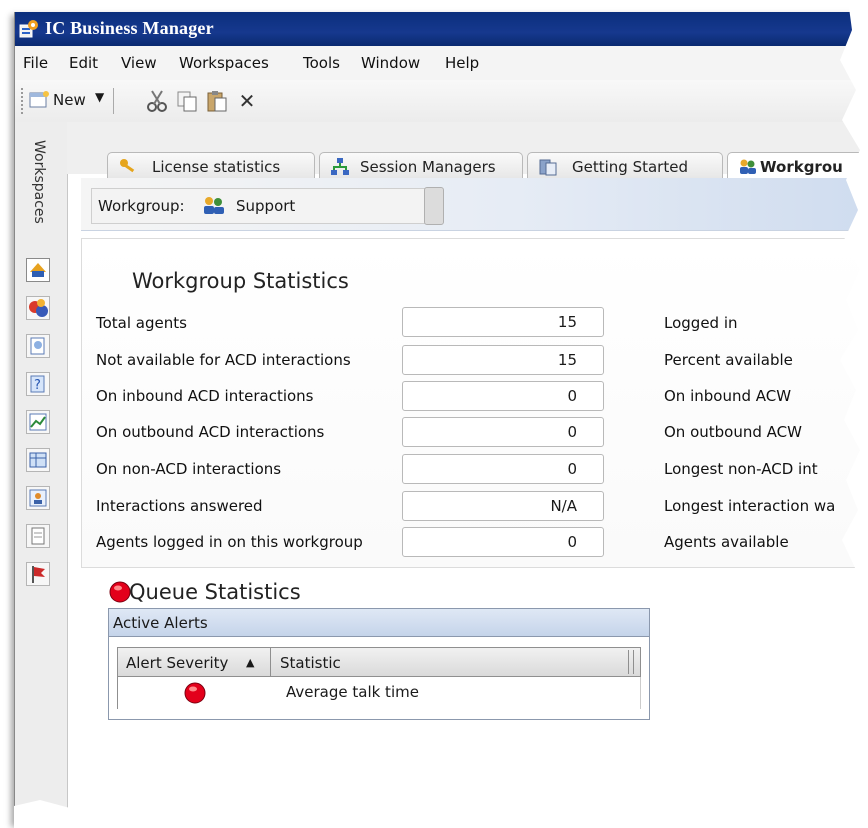 This screenshot has width=868, height=828. What do you see at coordinates (141, 323) in the screenshot?
I see `stat-label: Total agents` at bounding box center [141, 323].